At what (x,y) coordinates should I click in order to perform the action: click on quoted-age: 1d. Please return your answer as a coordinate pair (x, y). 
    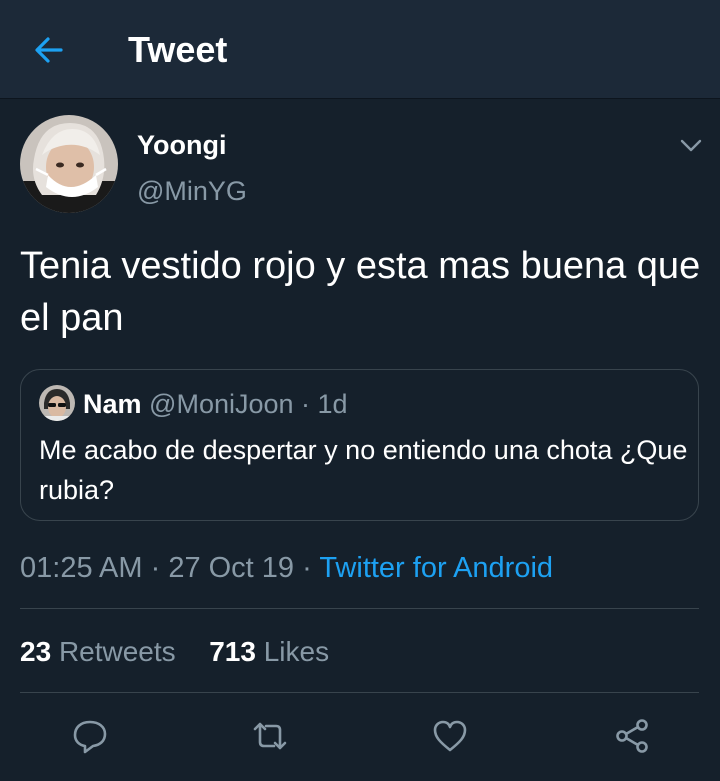
    Looking at the image, I should click on (332, 404).